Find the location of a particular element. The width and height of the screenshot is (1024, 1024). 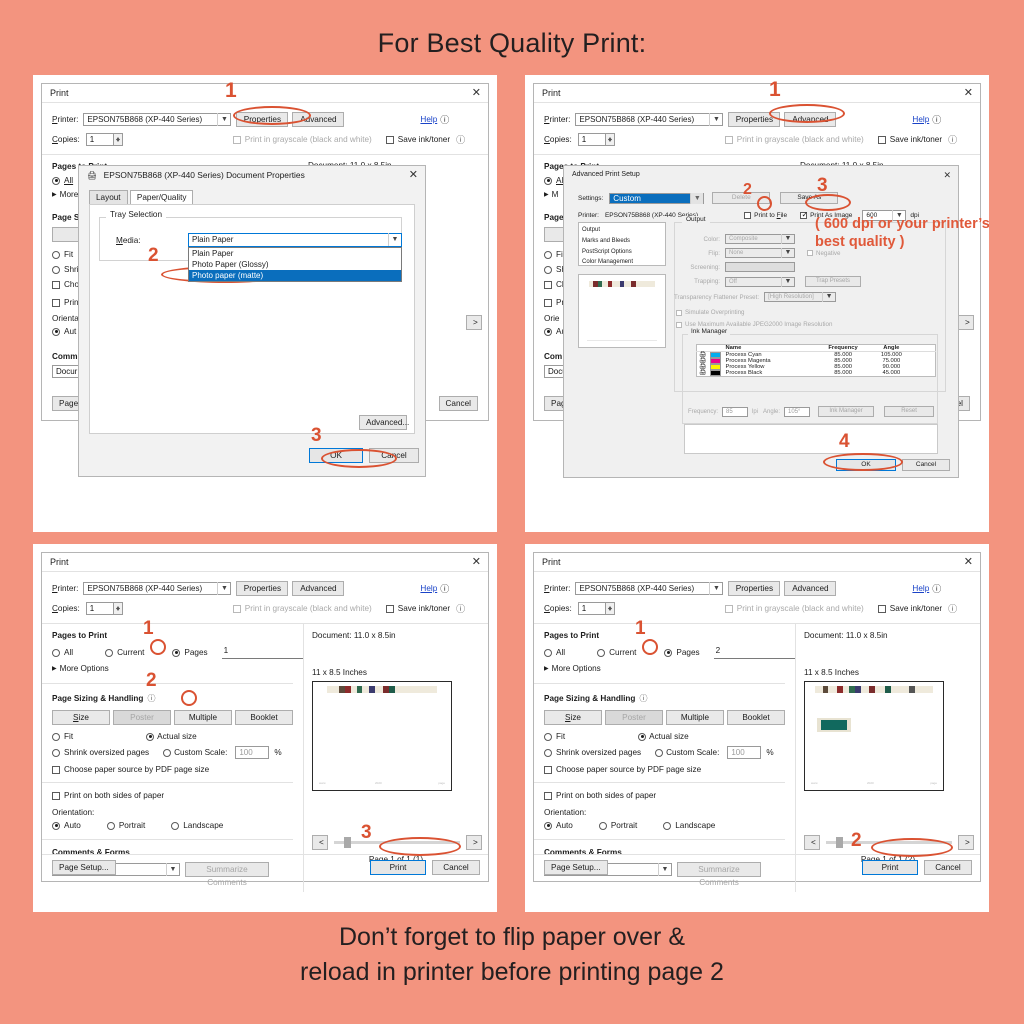

more-options-label: M is located at coordinates (555, 194).